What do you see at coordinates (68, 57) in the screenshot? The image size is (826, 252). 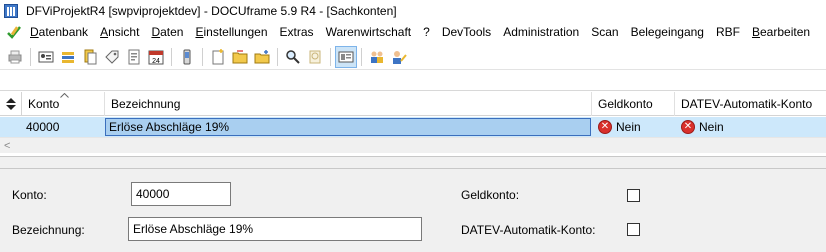 I see `stack-icon` at bounding box center [68, 57].